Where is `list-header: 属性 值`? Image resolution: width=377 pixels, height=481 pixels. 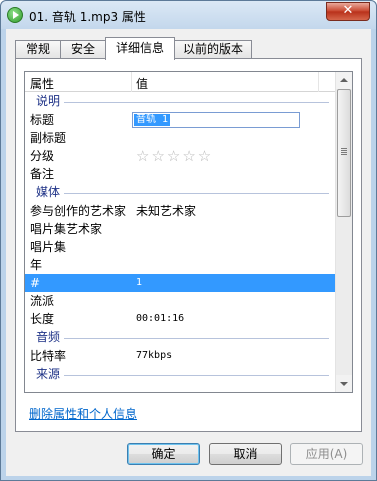
list-header: 属性 值 is located at coordinates (180, 82).